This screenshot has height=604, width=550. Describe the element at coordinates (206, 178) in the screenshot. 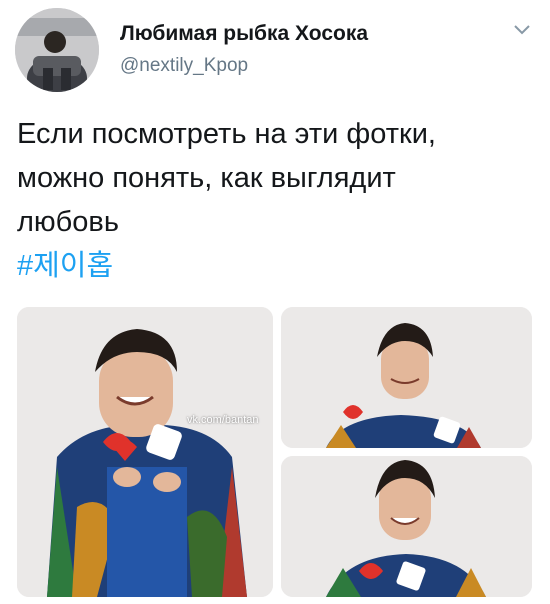

I see `tweet-line: можно понять, как выглядит` at that location.